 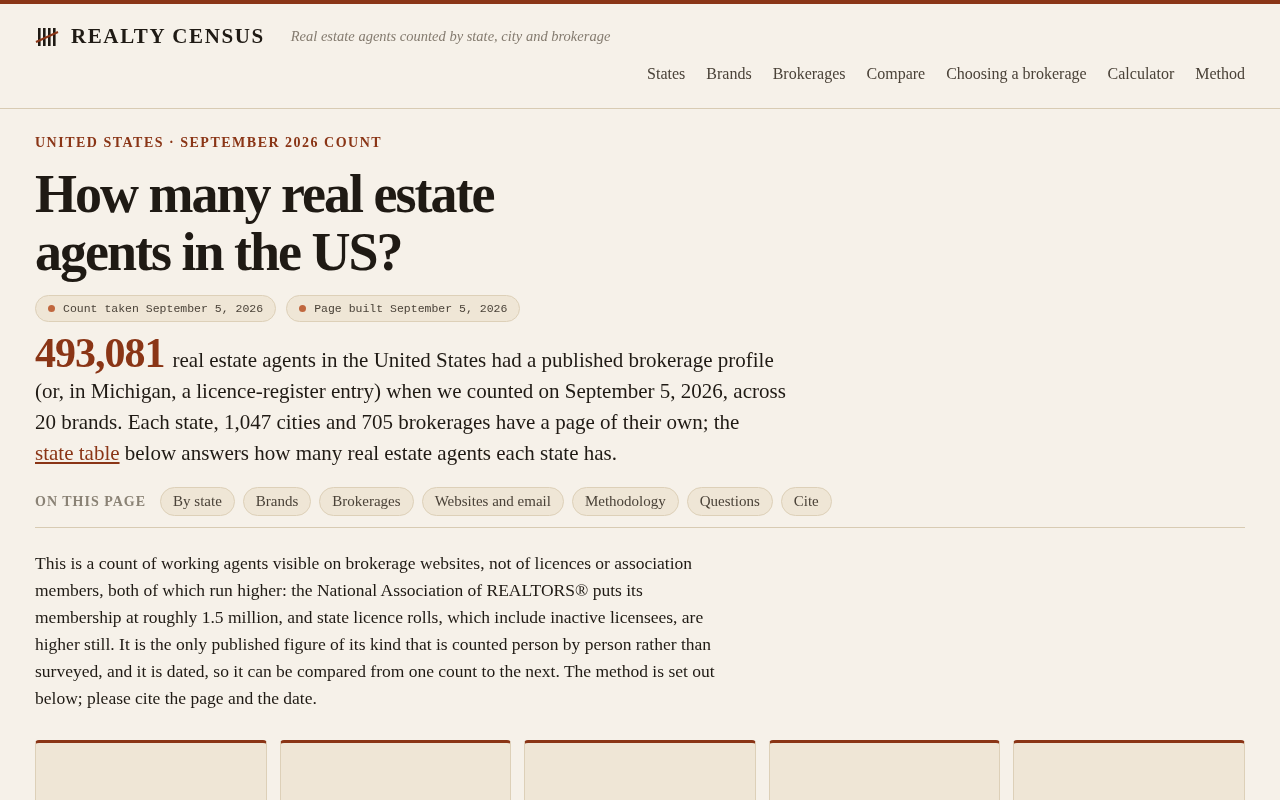 What do you see at coordinates (492, 501) in the screenshot?
I see `jump-link: Websites and email` at bounding box center [492, 501].